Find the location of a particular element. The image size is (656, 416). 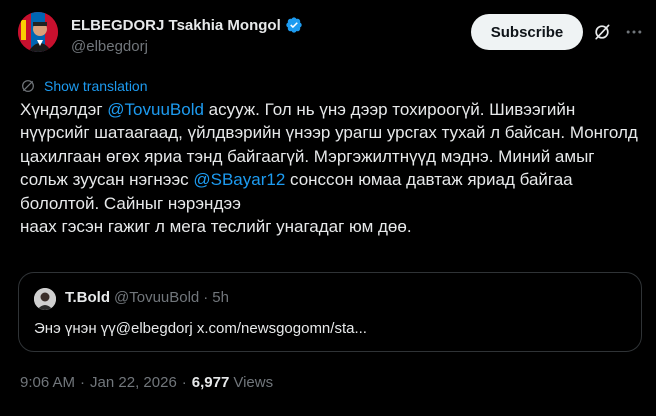

quoted-author-handle: @TovuuBold is located at coordinates (156, 297).